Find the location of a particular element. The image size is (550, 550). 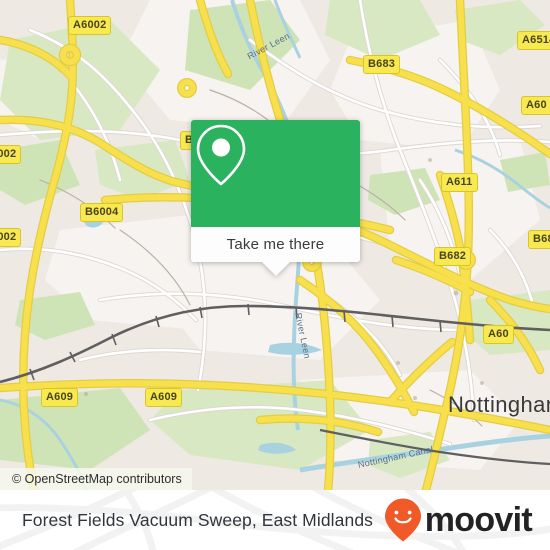

callout-icon-area is located at coordinates (275, 173).